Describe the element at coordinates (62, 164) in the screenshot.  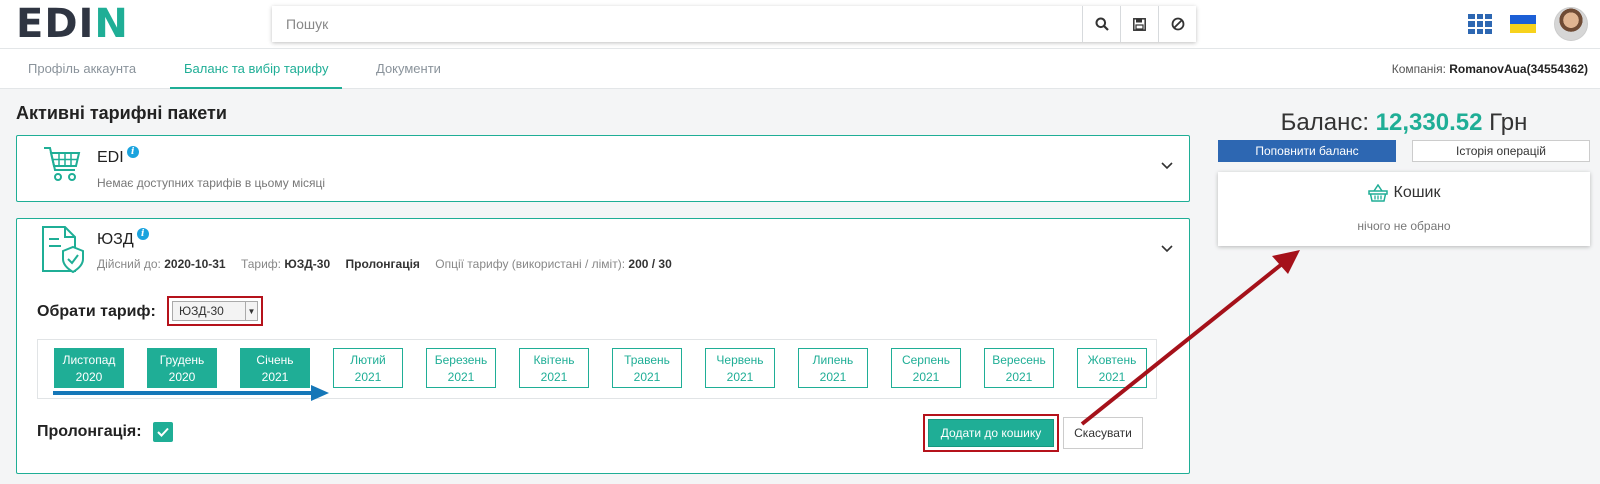
I see `shopping-cart-icon` at that location.